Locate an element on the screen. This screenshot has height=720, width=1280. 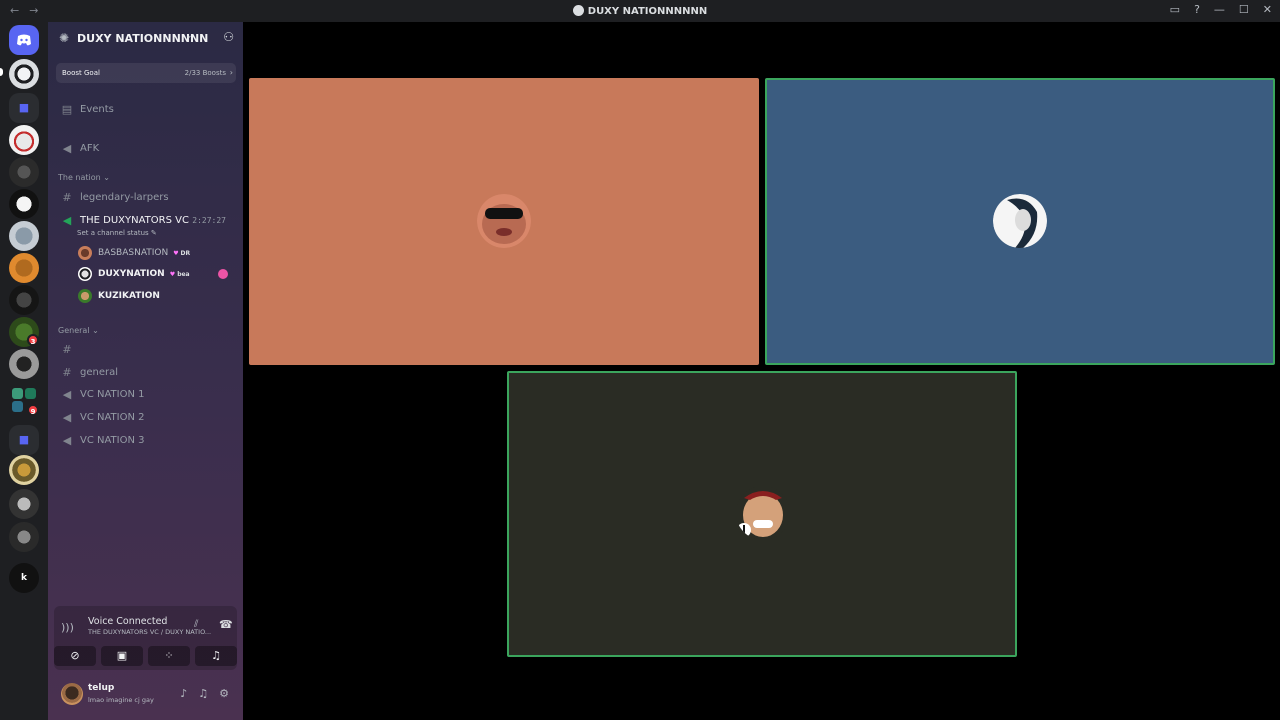
channel-status-text: Set a channel status is located at coordinates (113, 233).